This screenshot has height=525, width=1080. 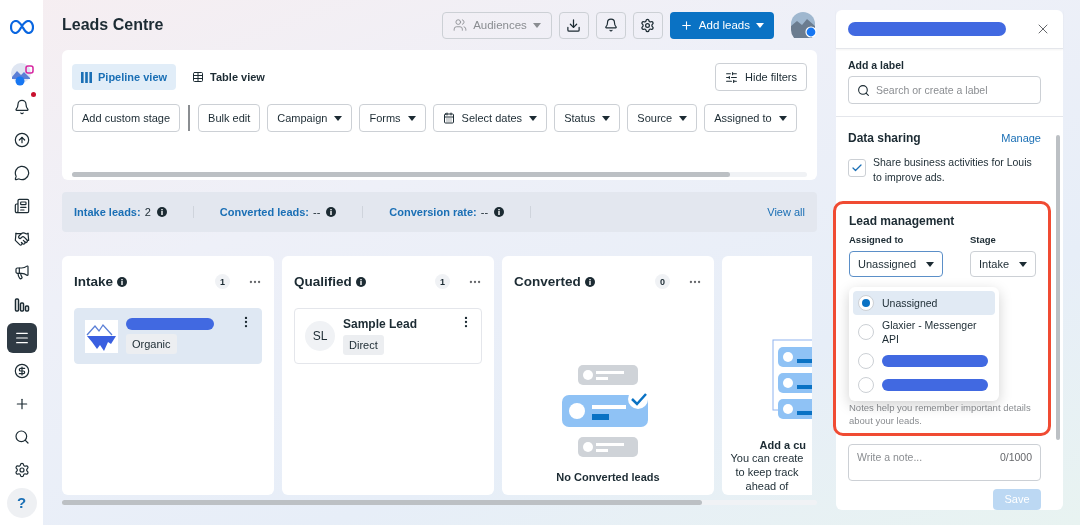 I want to click on view-all-link: View all, so click(x=786, y=212).